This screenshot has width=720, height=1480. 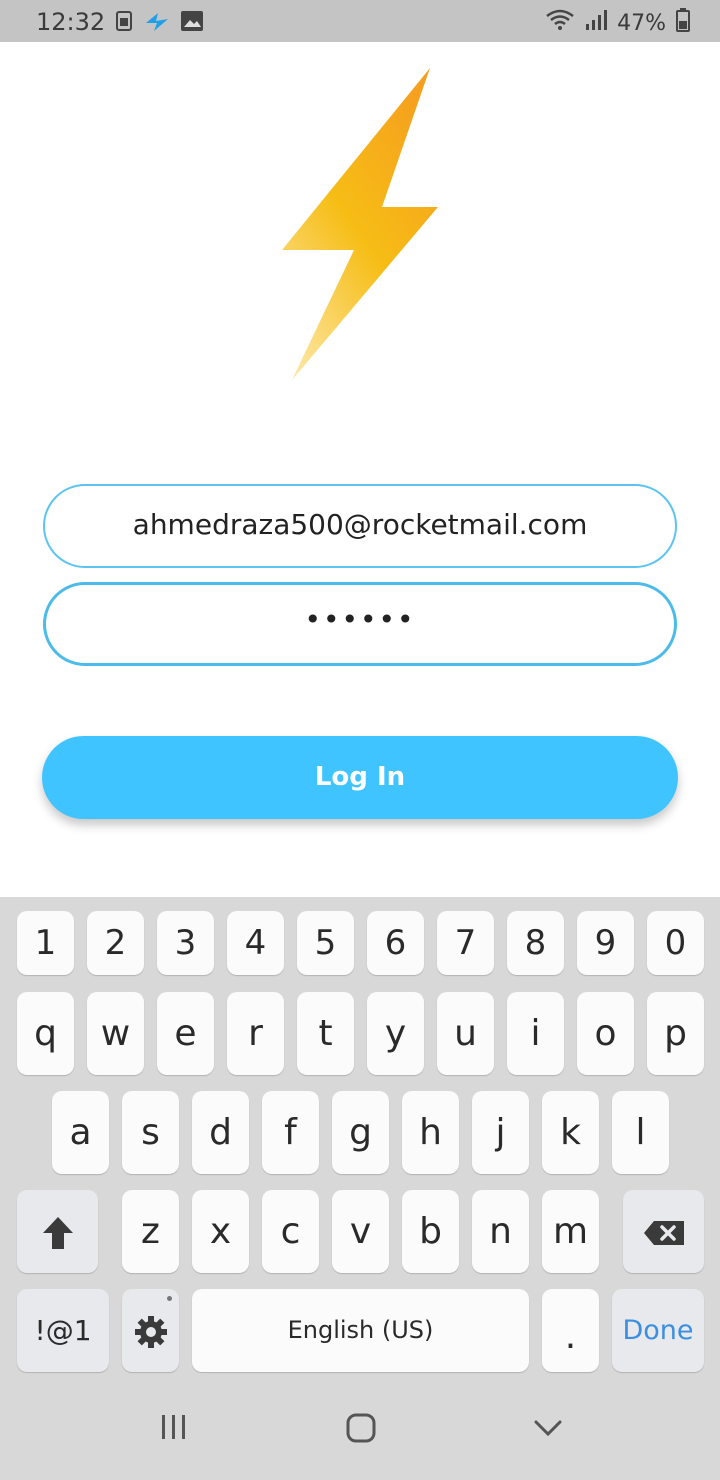 I want to click on backspace-icon, so click(x=664, y=1231).